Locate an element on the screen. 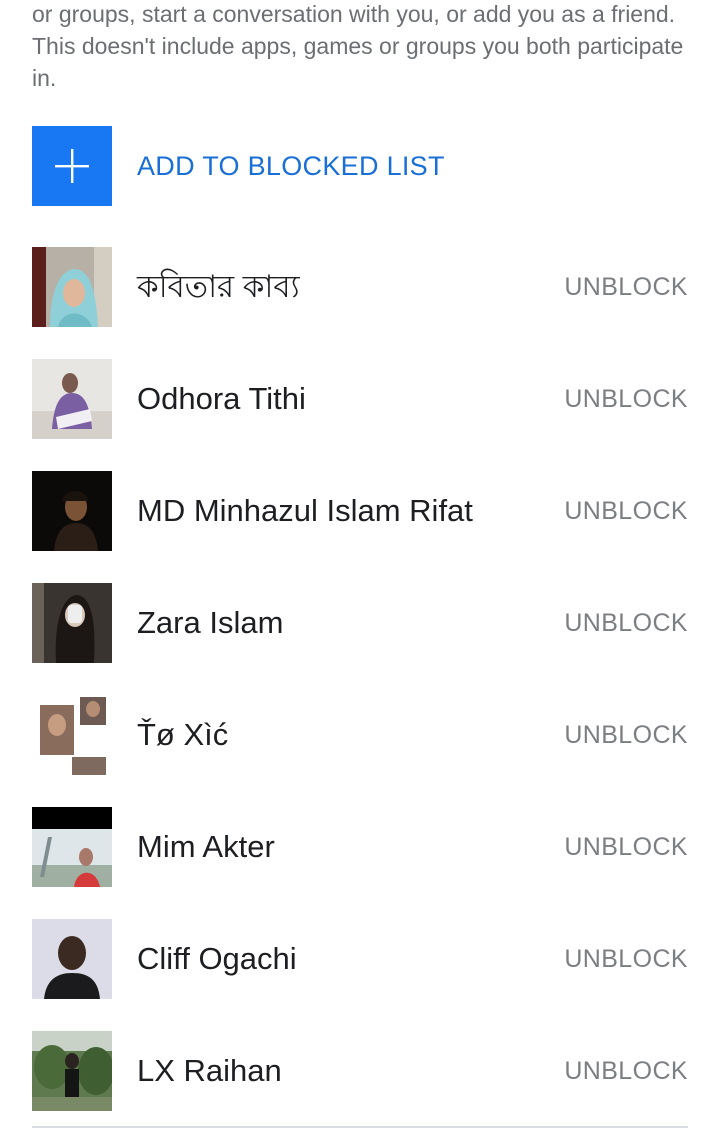 This screenshot has height=1148, width=720. add-icon-box is located at coordinates (72, 166).